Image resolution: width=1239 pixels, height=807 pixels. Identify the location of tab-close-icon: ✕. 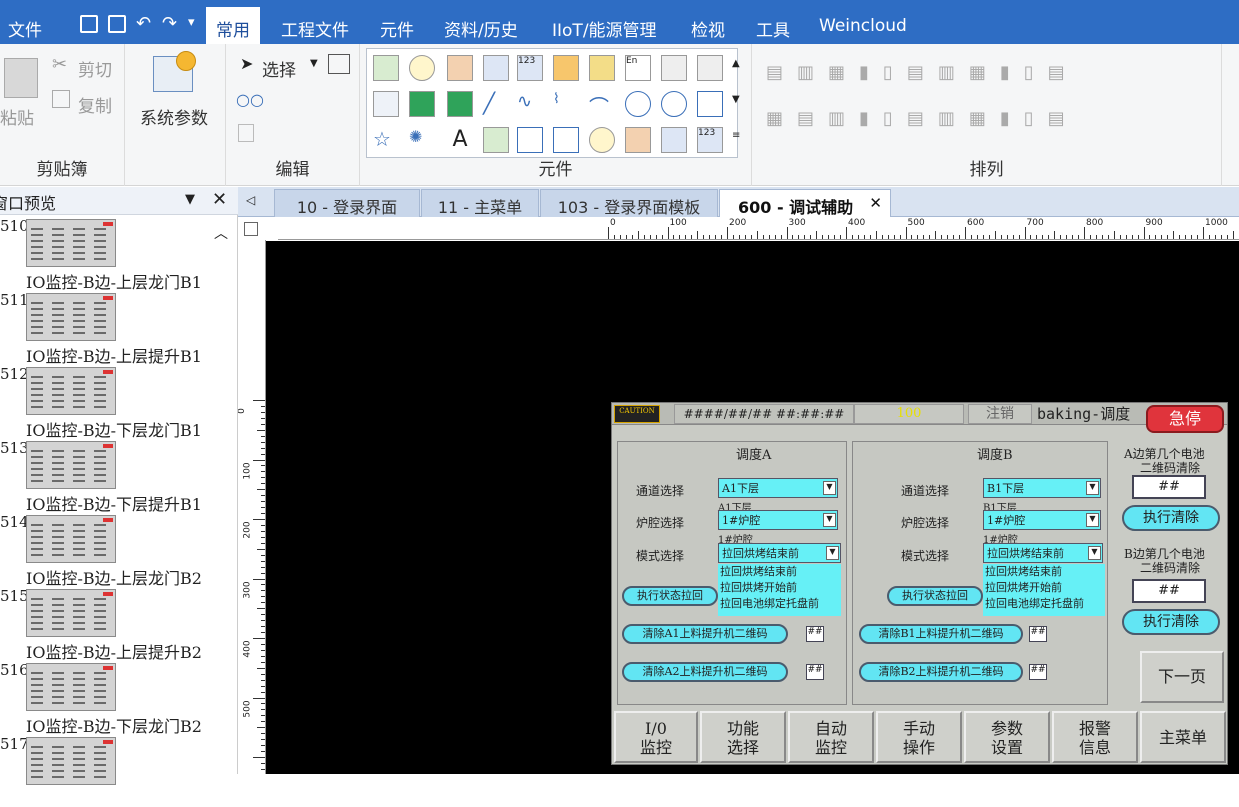
(875, 203).